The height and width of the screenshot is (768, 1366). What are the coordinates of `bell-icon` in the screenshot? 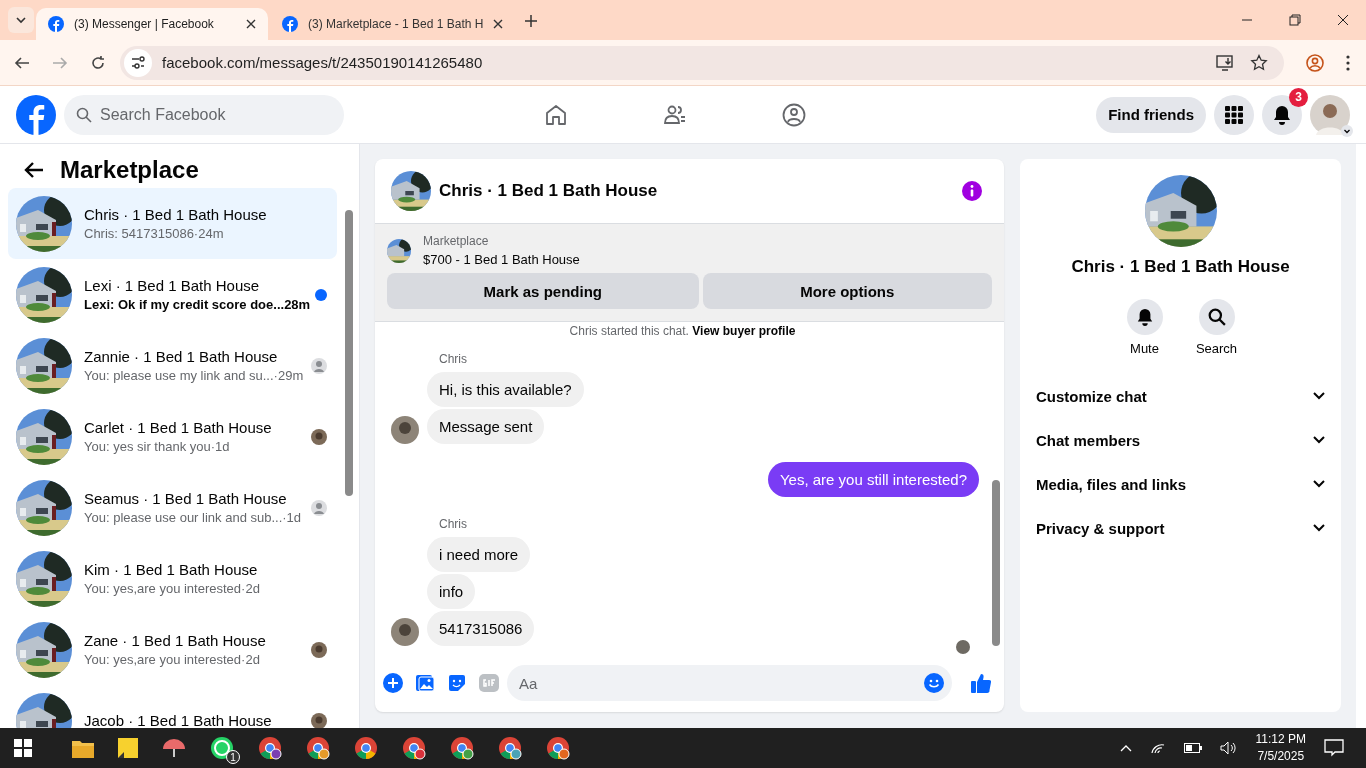 It's located at (1282, 114).